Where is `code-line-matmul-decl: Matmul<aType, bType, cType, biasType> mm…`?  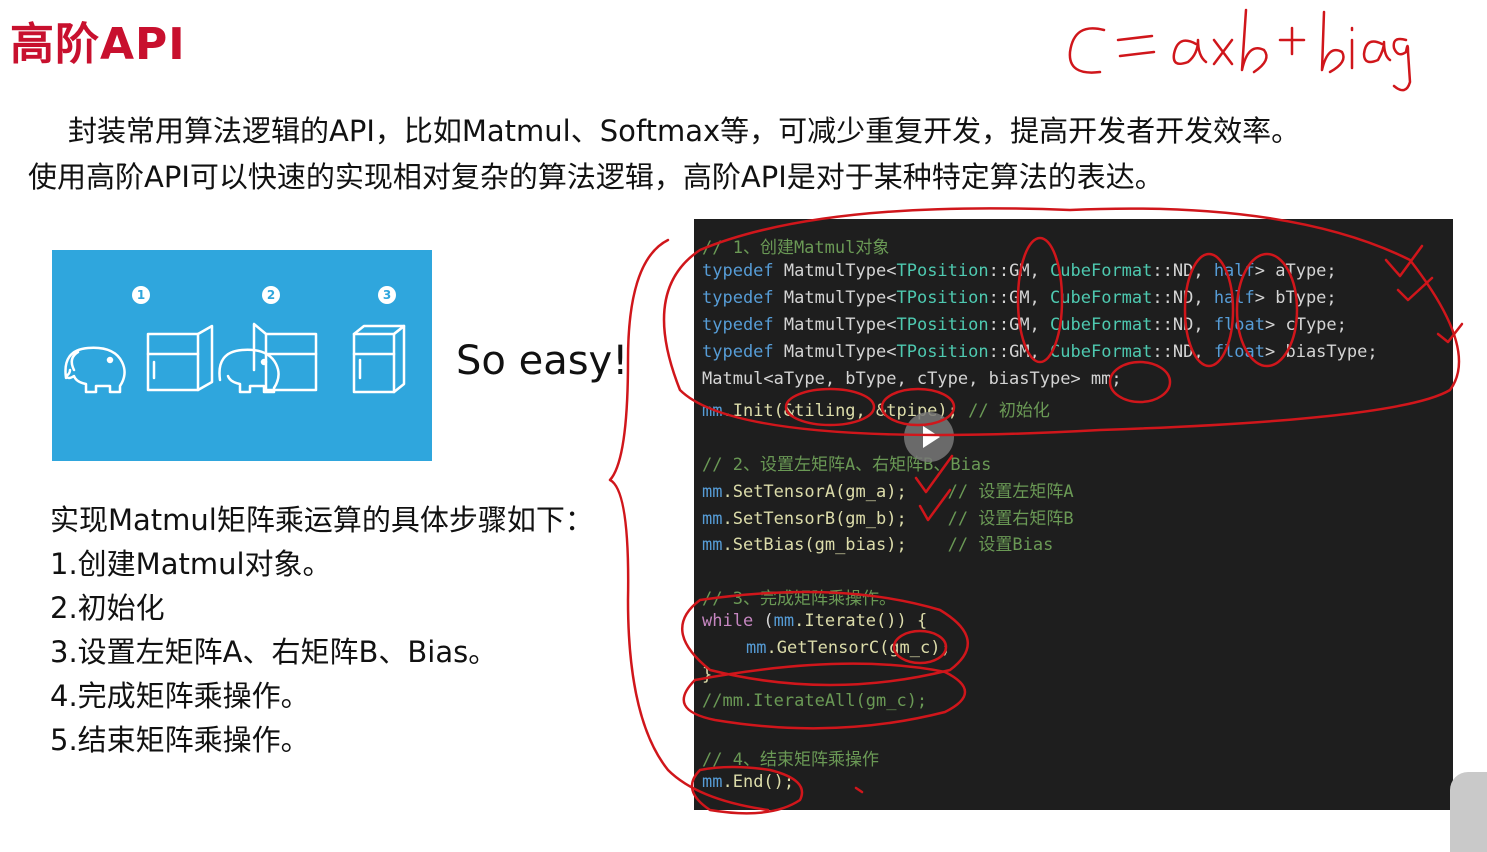
code-line-matmul-decl: Matmul<aType, bType, cType, biasType> mm… is located at coordinates (912, 379).